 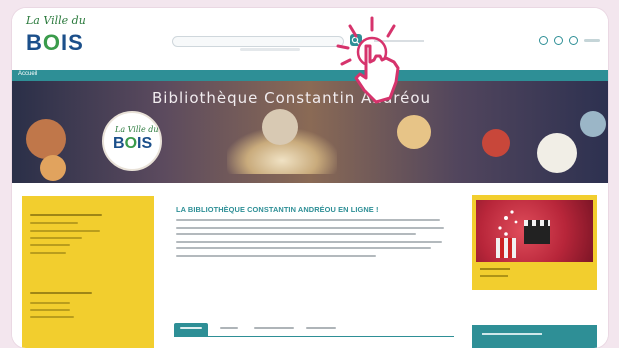 What do you see at coordinates (133, 143) in the screenshot?
I see `badge-wordmark: BOIS` at bounding box center [133, 143].